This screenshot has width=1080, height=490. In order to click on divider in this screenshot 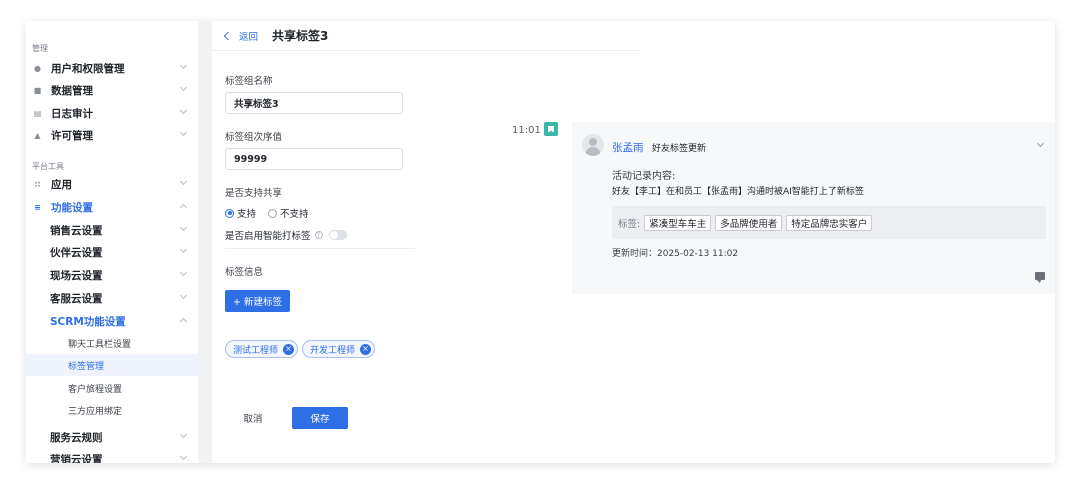, I will do `click(320, 248)`.